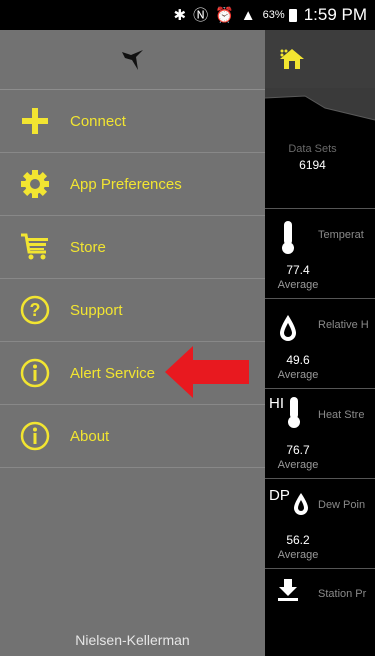  What do you see at coordinates (288, 590) in the screenshot?
I see `download-icon` at bounding box center [288, 590].